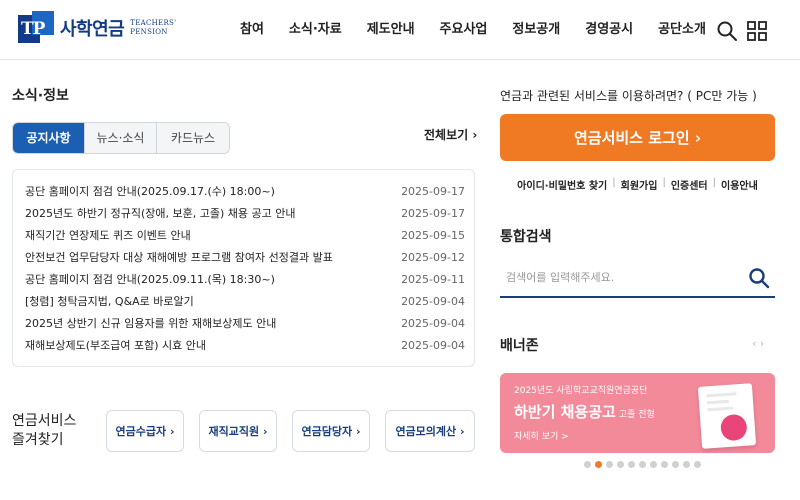 The width and height of the screenshot is (800, 500). Describe the element at coordinates (150, 279) in the screenshot. I see `news-title: 공단 홈페이지 점검 안내(2025.09.11.(목) 18:30~)` at that location.